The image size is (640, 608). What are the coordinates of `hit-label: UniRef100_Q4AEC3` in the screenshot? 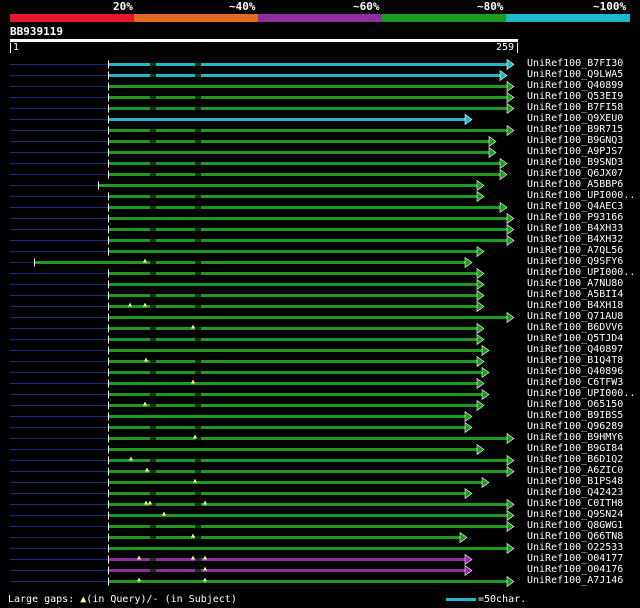 It's located at (583, 206).